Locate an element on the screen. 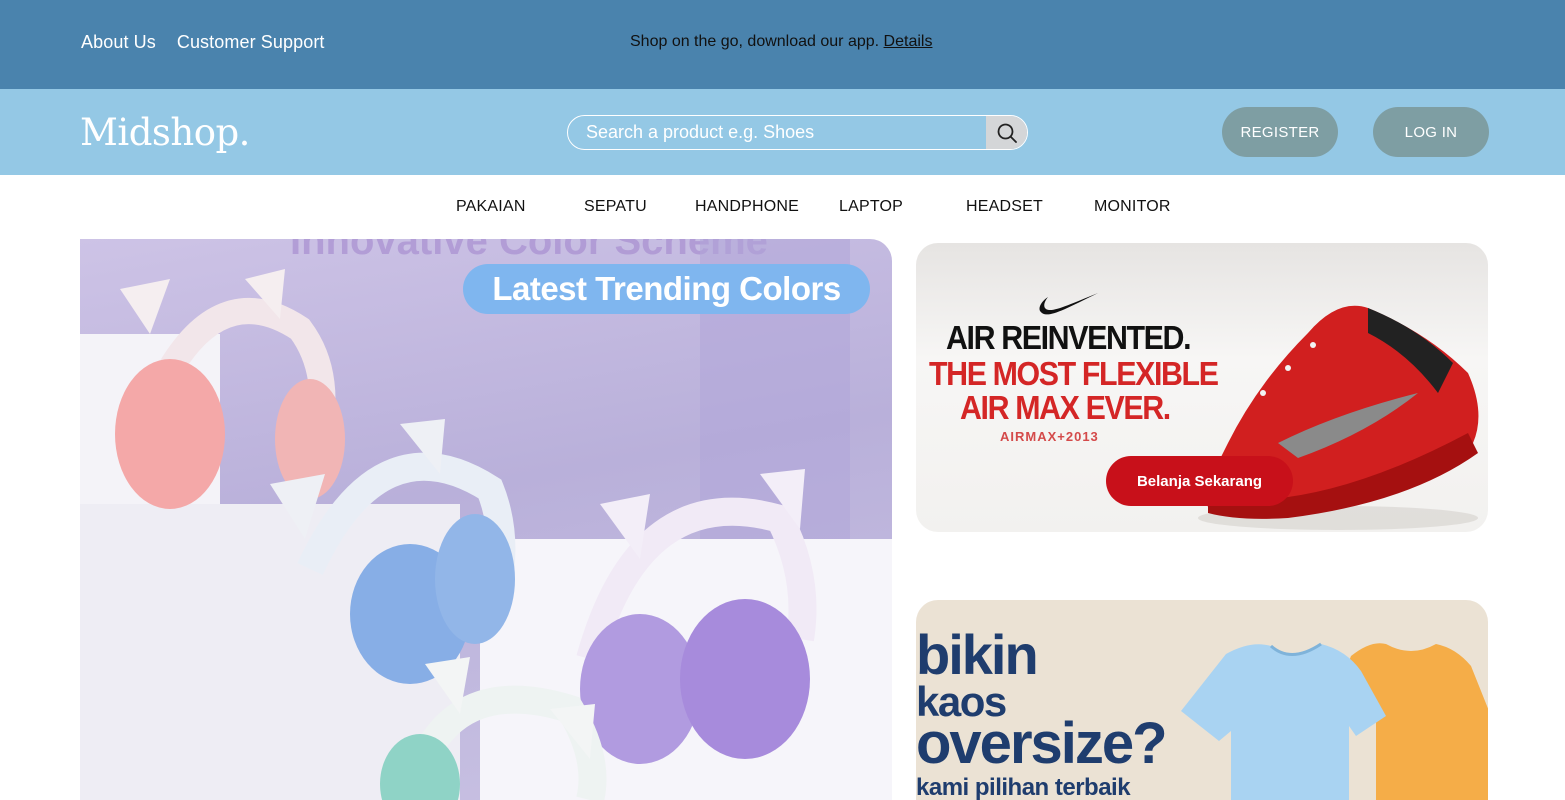 The image size is (1565, 800). about-us-link: About Us is located at coordinates (118, 42).